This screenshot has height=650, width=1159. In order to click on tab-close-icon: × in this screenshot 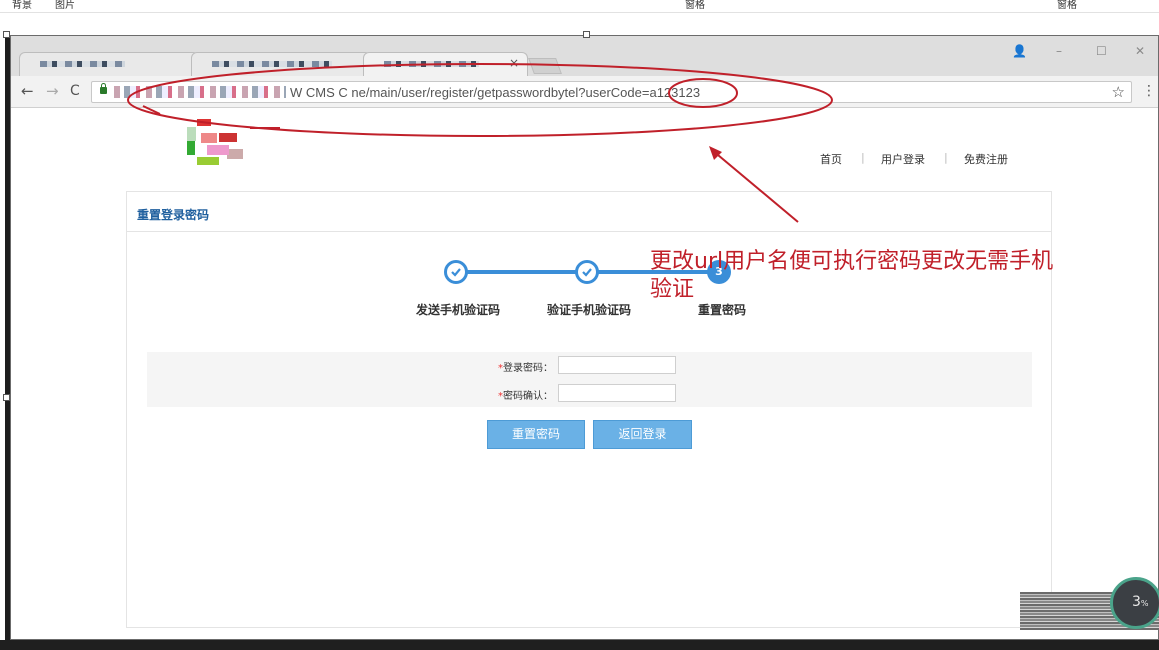, I will do `click(514, 63)`.